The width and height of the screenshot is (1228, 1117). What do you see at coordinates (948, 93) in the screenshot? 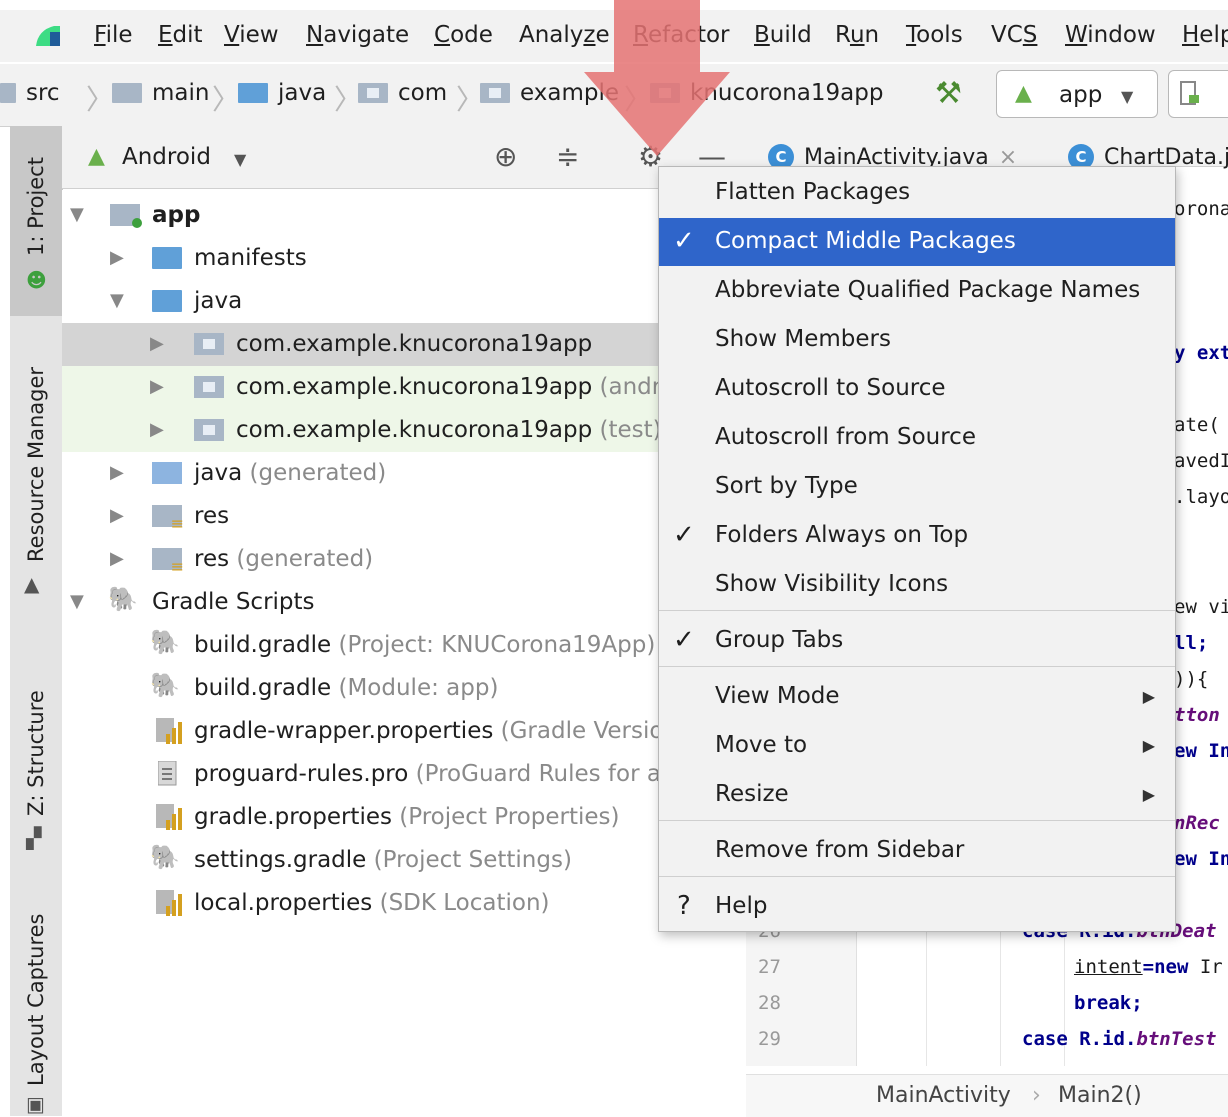
I see `build-hammer-icon: ⚒` at bounding box center [948, 93].